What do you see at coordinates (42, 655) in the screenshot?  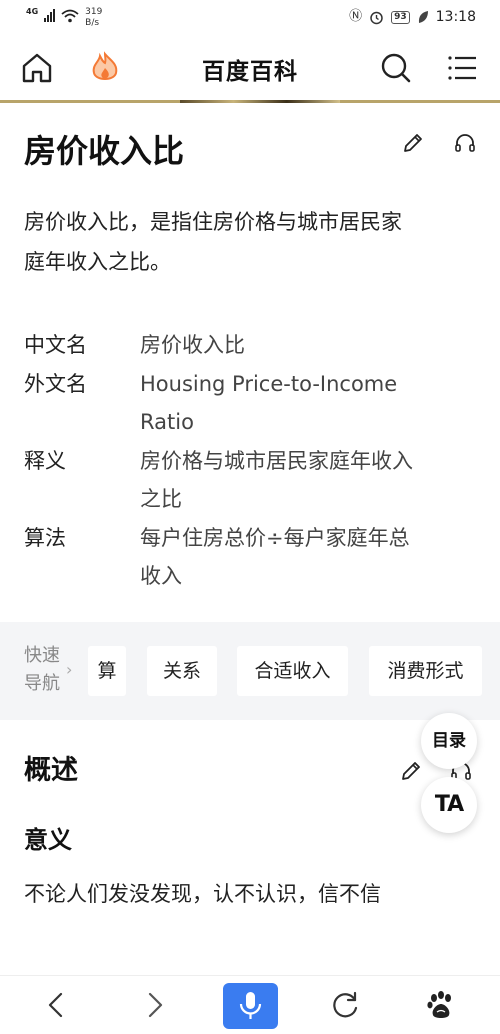 I see `quick-nav-label-line: 快速` at bounding box center [42, 655].